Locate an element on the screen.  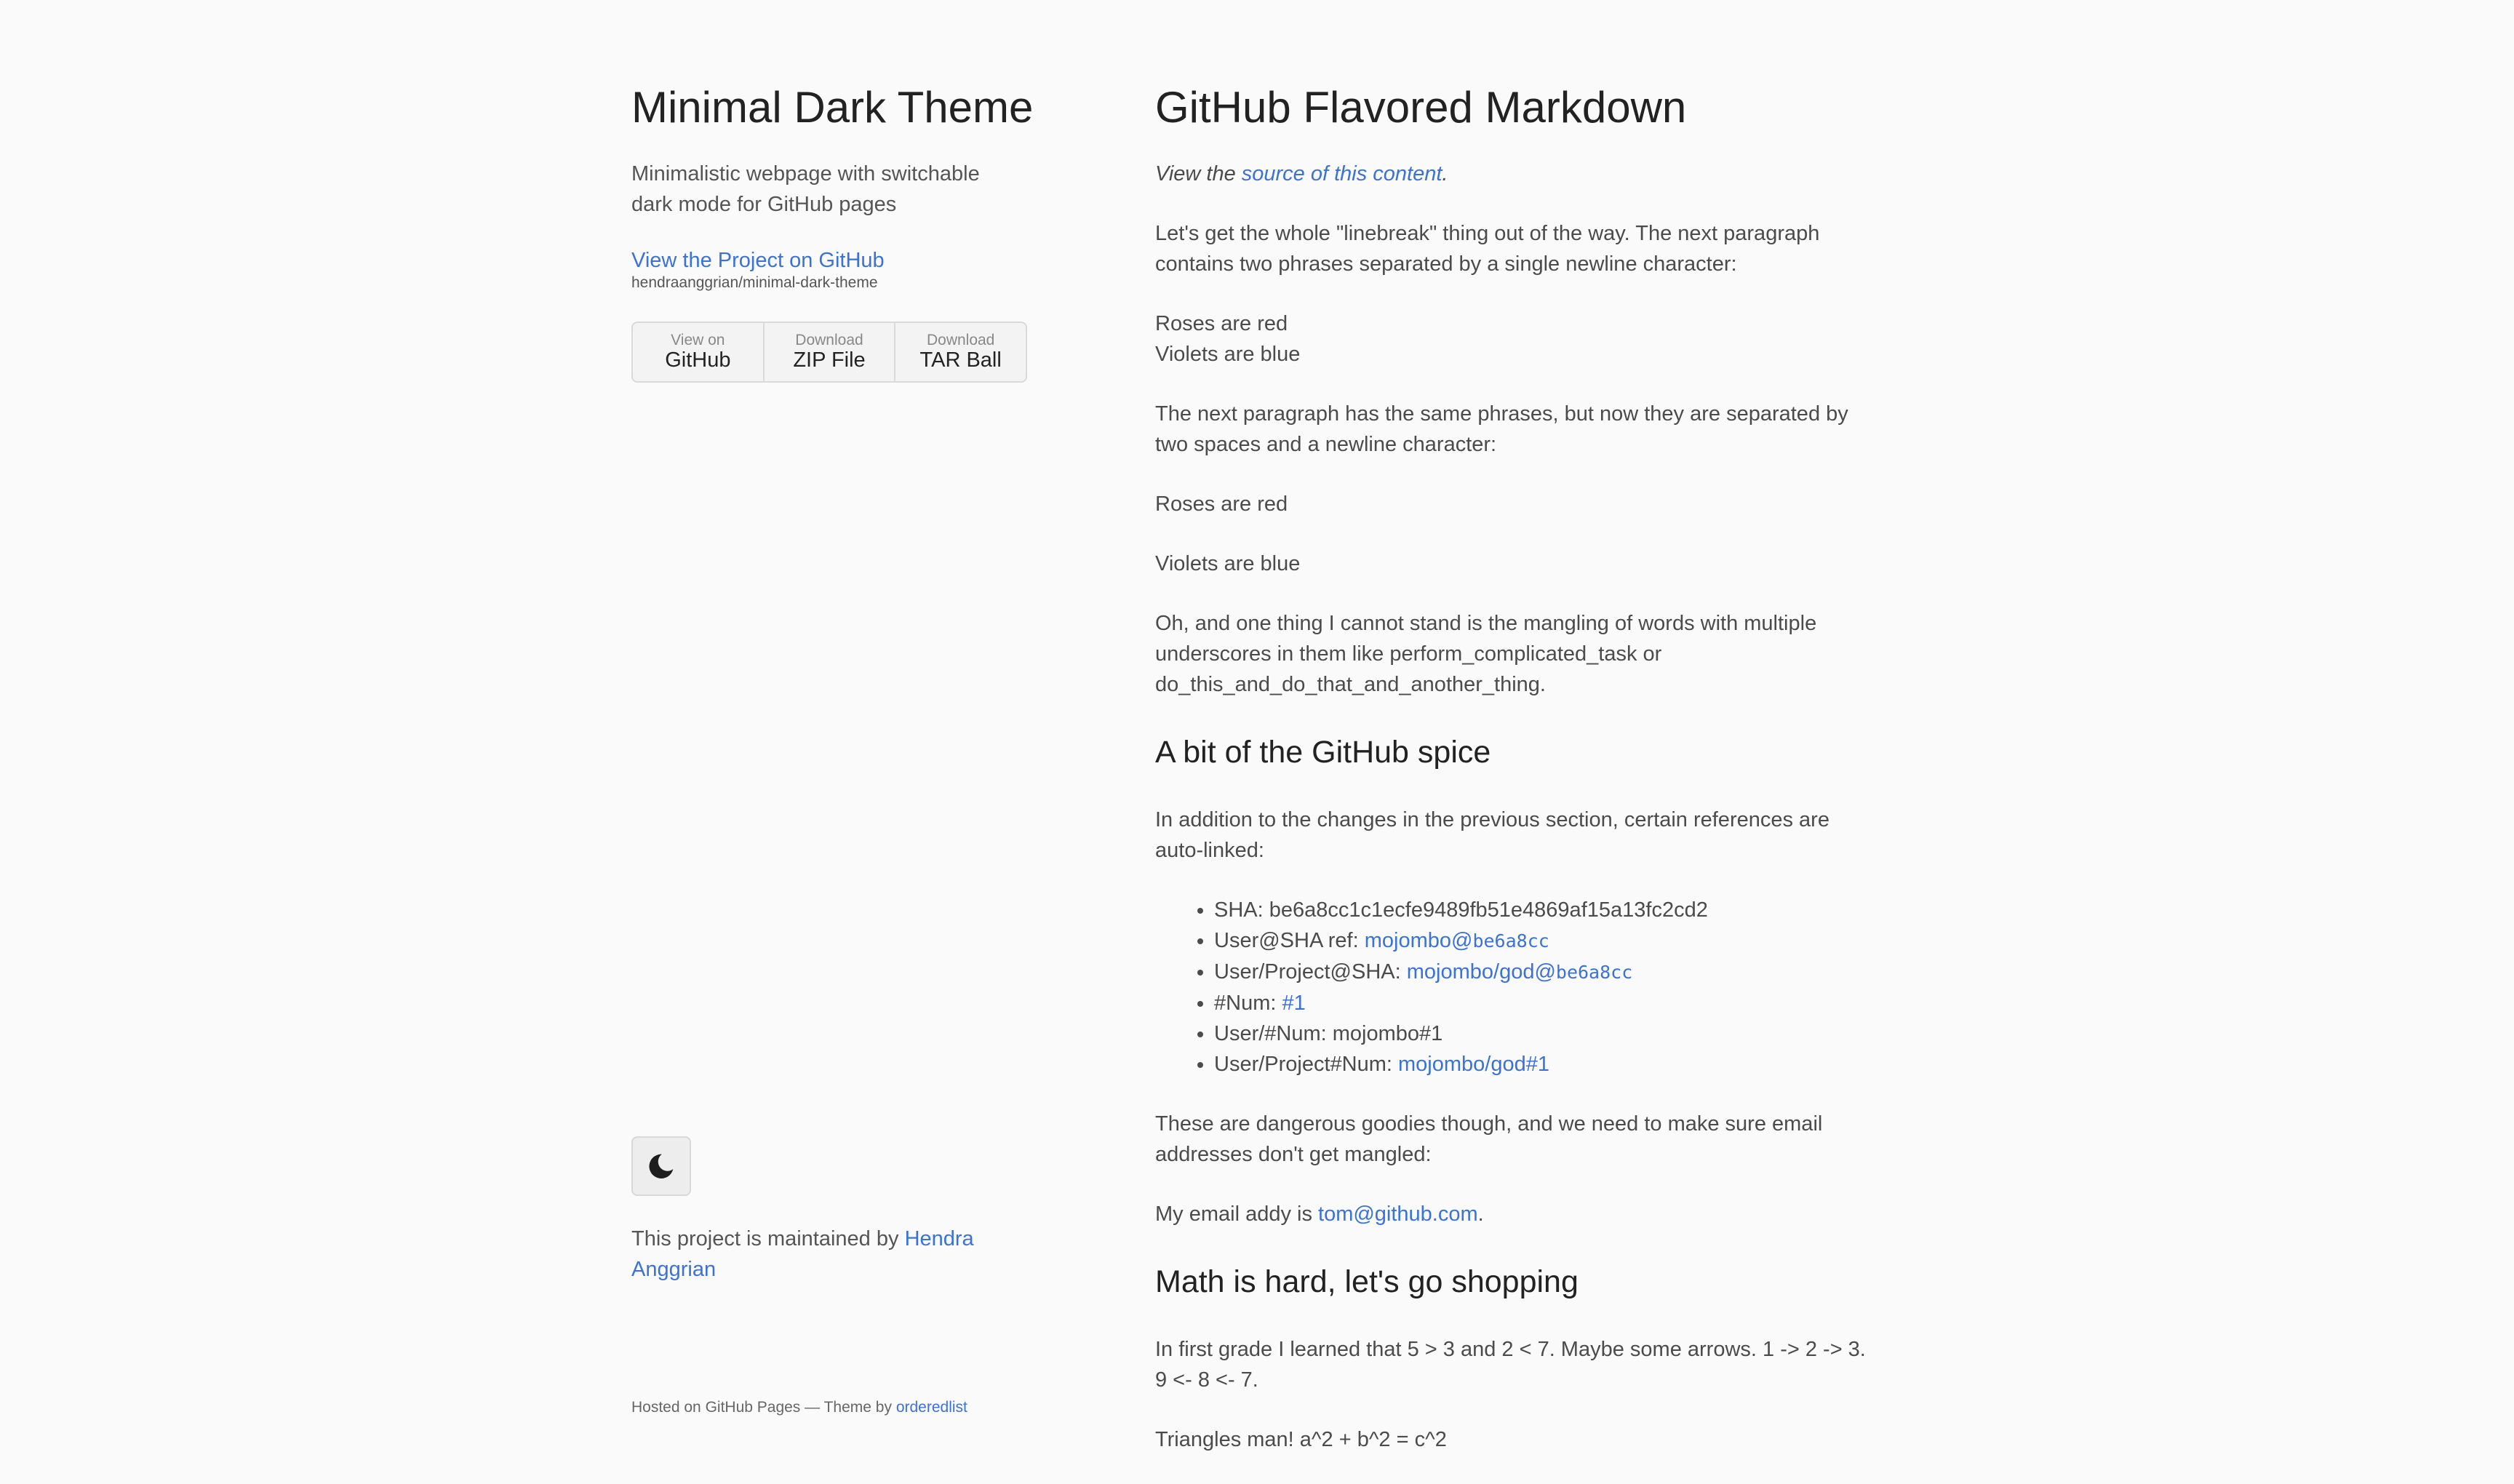
download-tar-button: Download TAR Ball is located at coordinates (960, 352).